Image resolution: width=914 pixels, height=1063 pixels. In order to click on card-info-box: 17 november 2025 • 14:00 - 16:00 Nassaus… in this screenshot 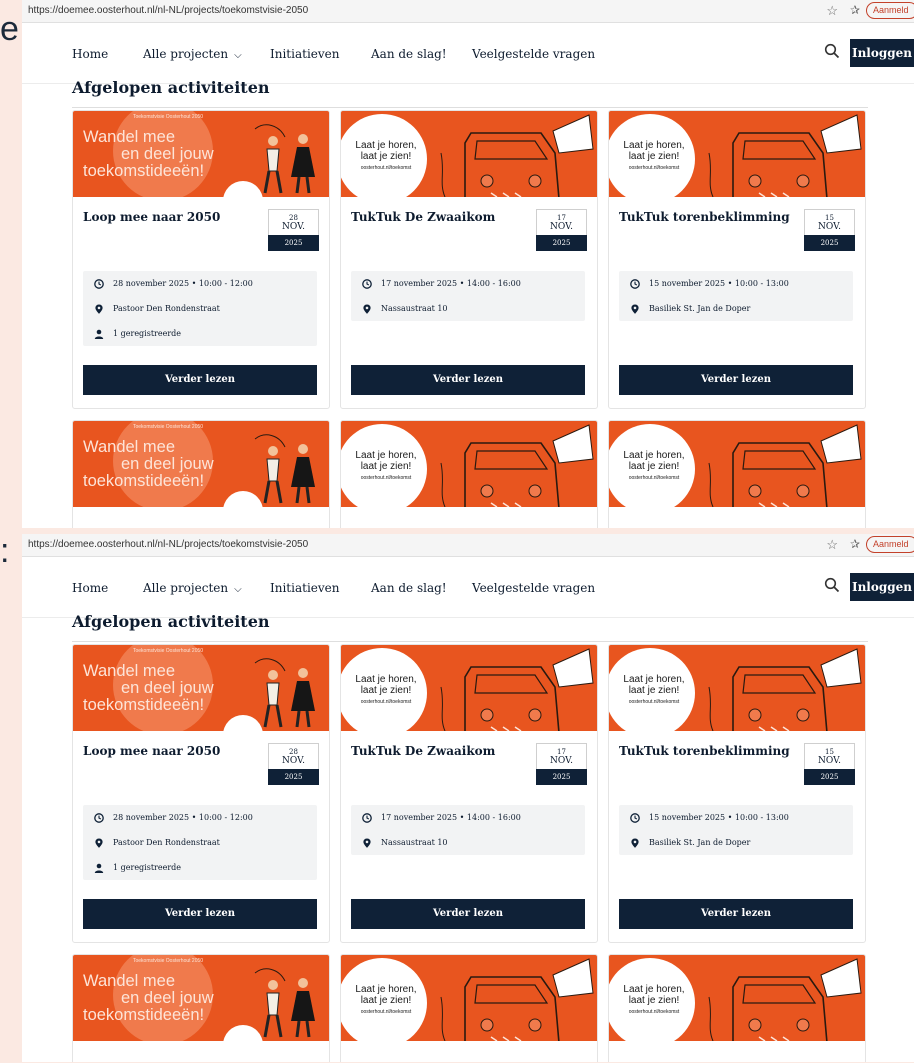, I will do `click(468, 830)`.